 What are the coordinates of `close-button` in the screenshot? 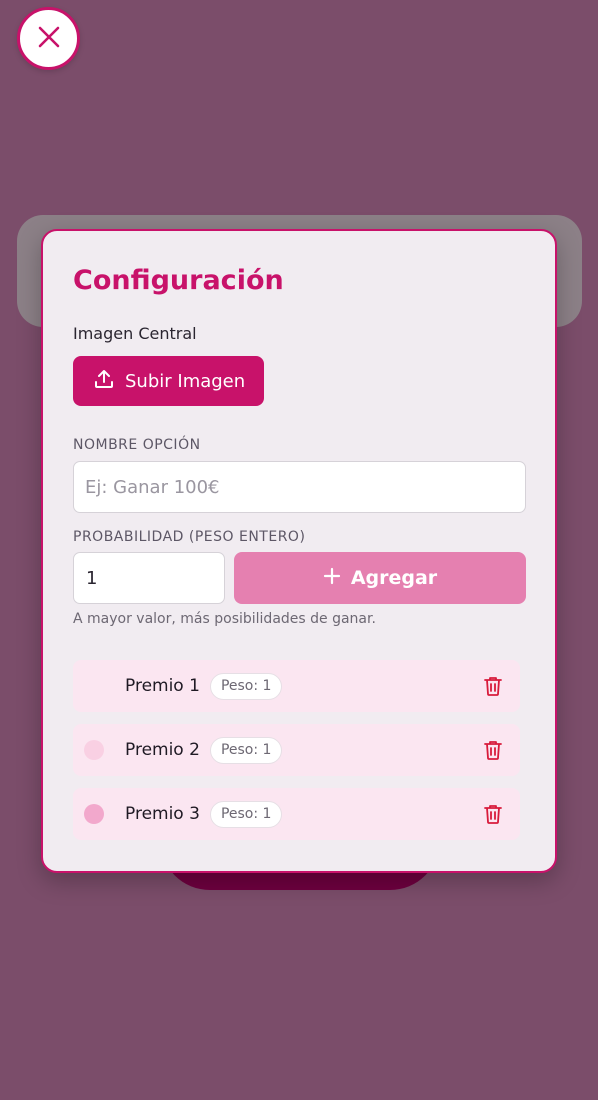 It's located at (48, 38).